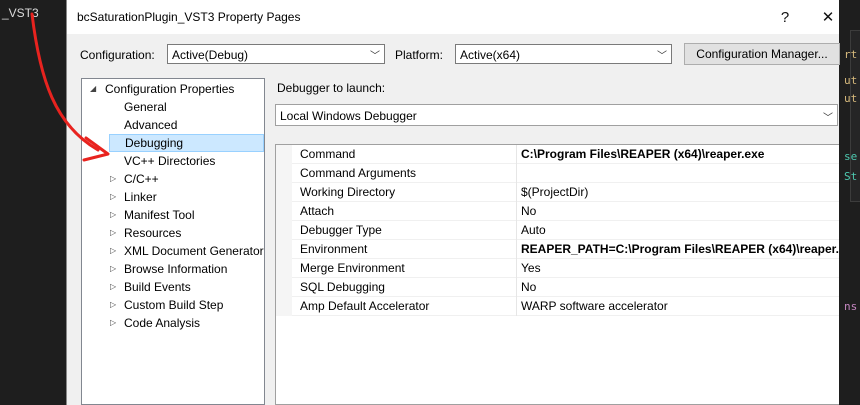 The height and width of the screenshot is (405, 860). Describe the element at coordinates (65, 82) in the screenshot. I see `annotation-arrow-line` at that location.